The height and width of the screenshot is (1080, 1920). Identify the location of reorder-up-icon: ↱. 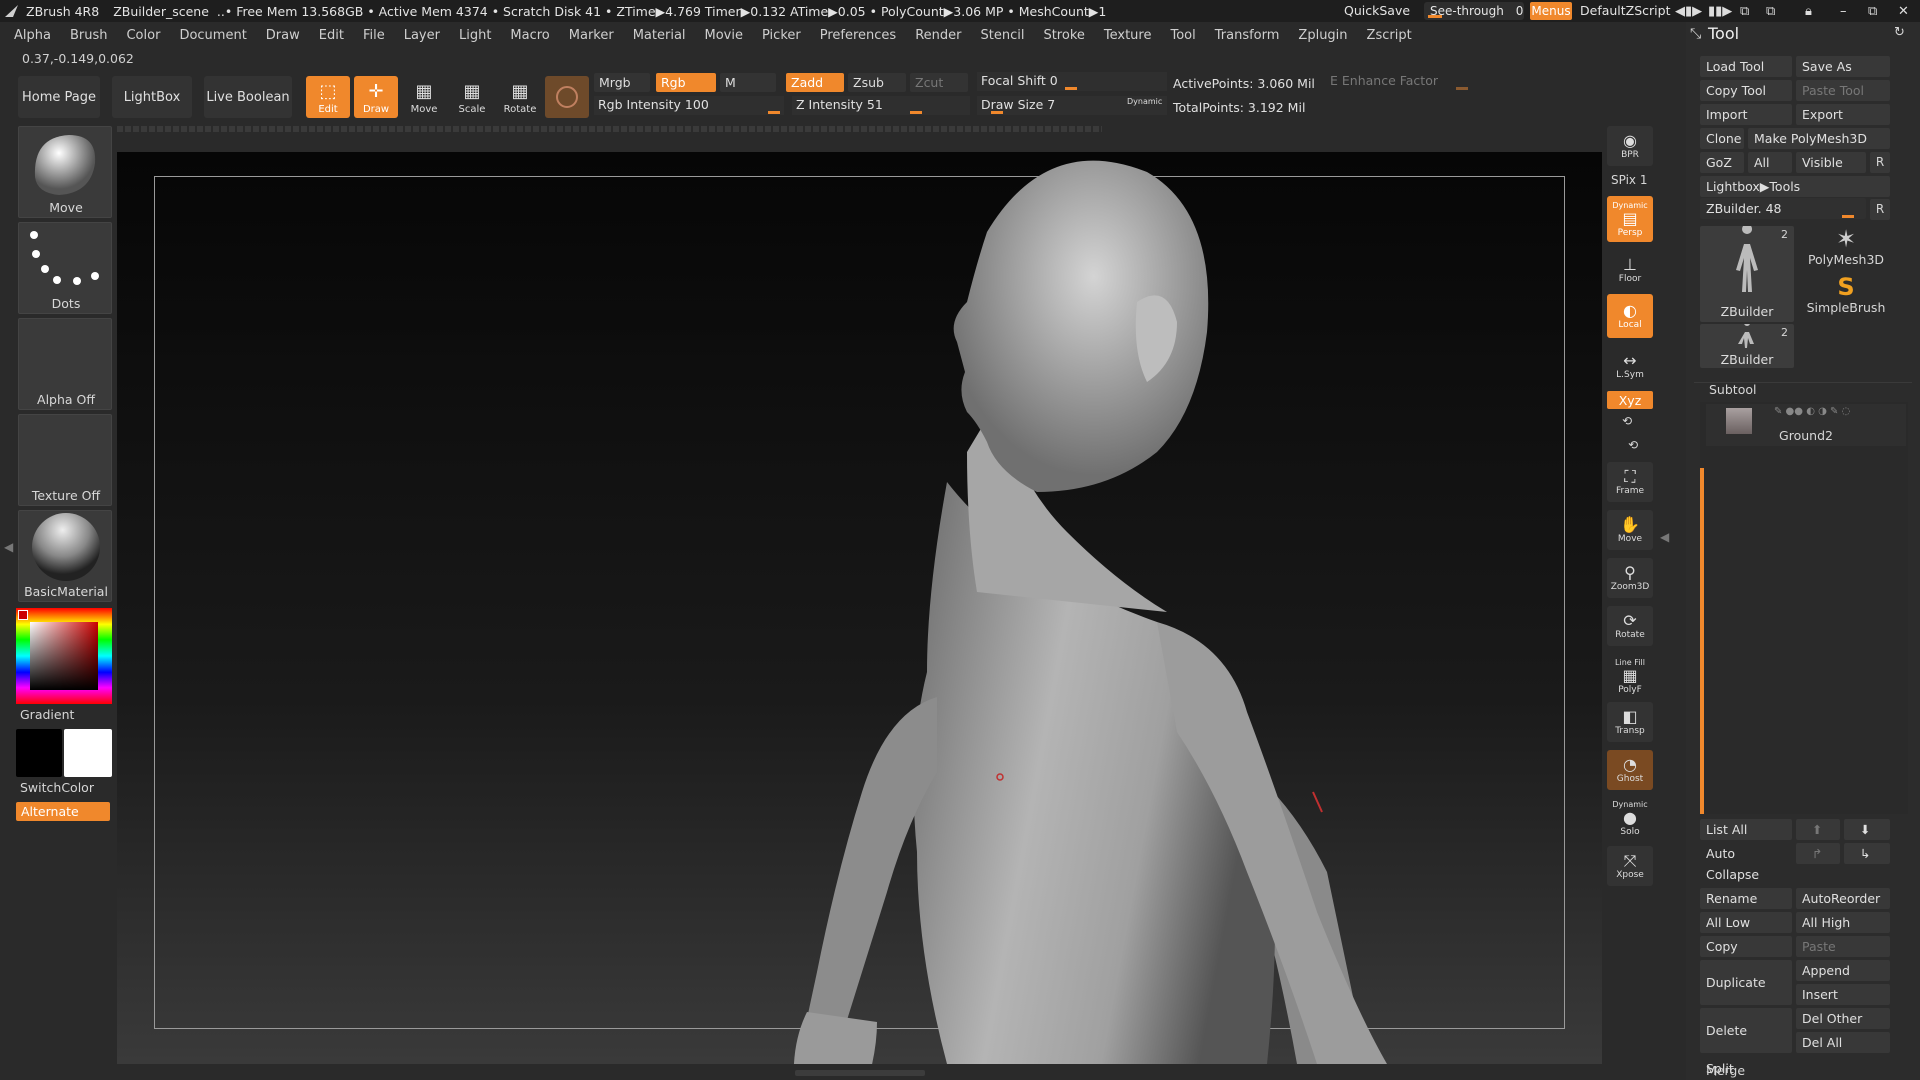
(1818, 853).